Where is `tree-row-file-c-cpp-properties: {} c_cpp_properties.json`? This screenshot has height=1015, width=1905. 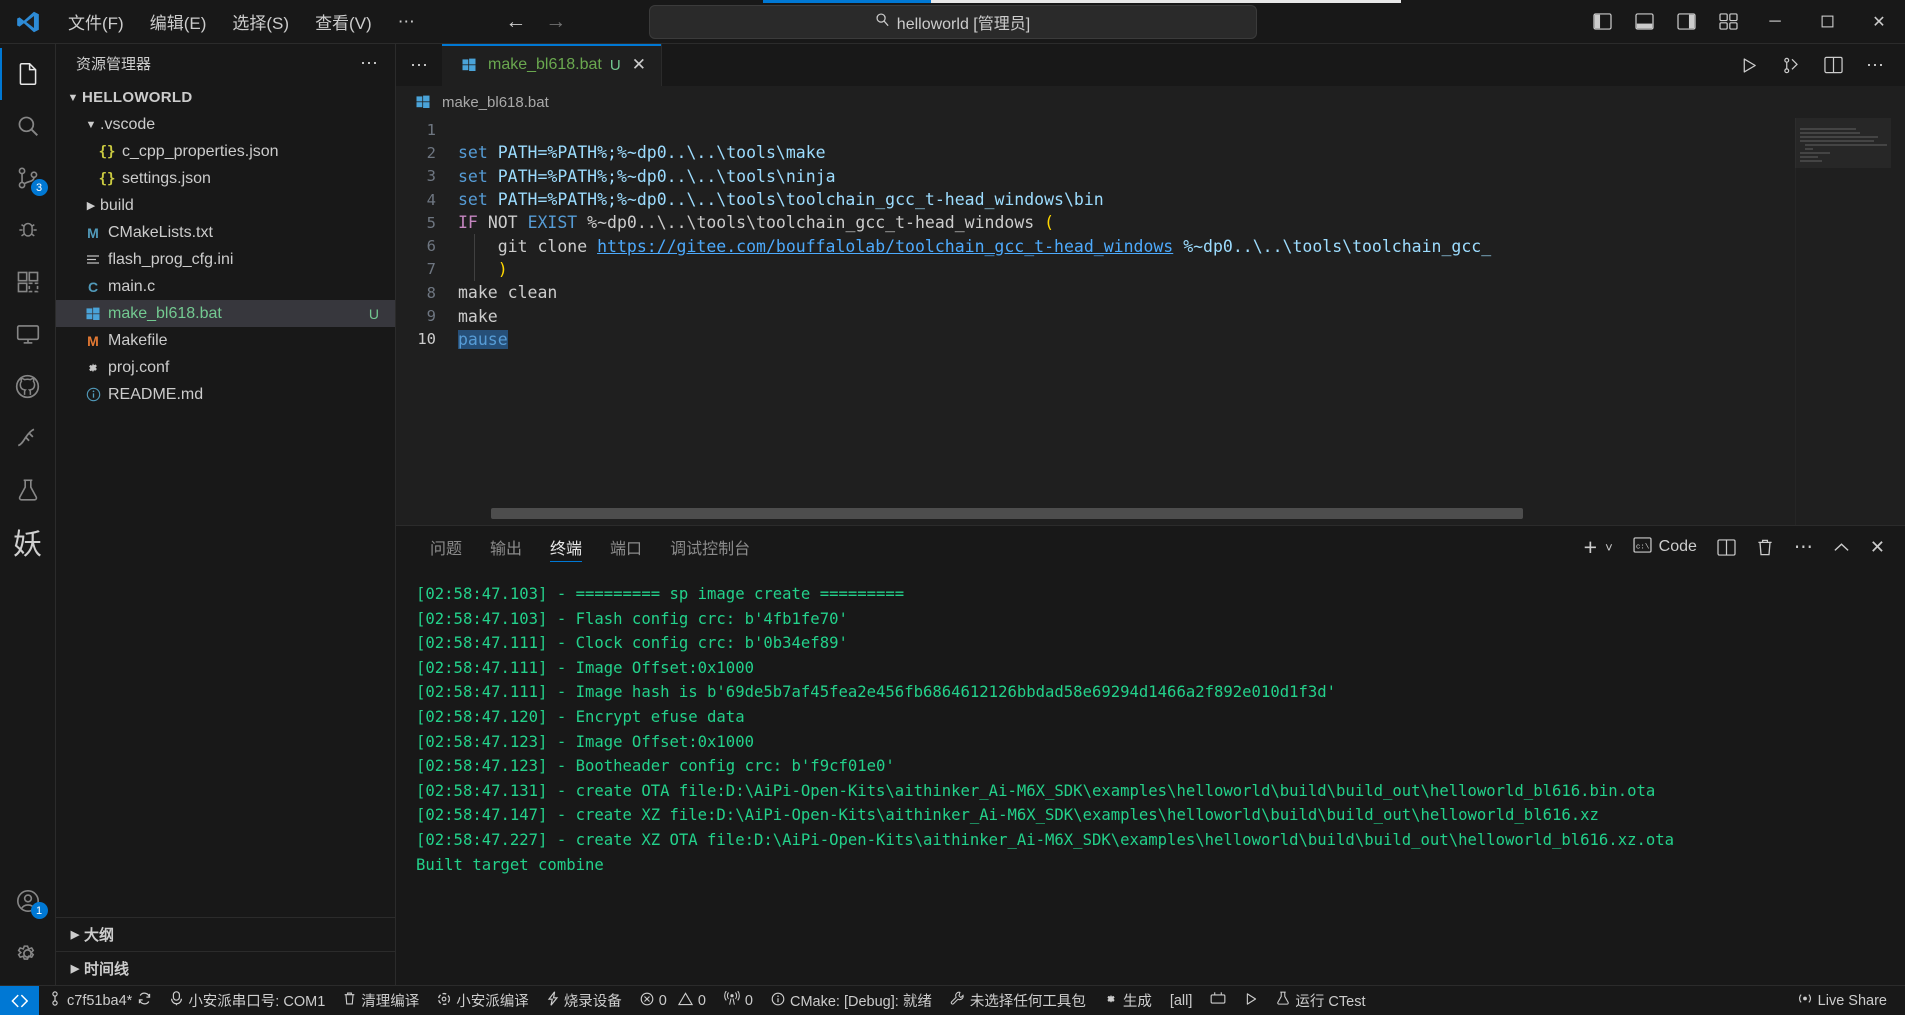
tree-row-file-c-cpp-properties: {} c_cpp_properties.json is located at coordinates (225, 151).